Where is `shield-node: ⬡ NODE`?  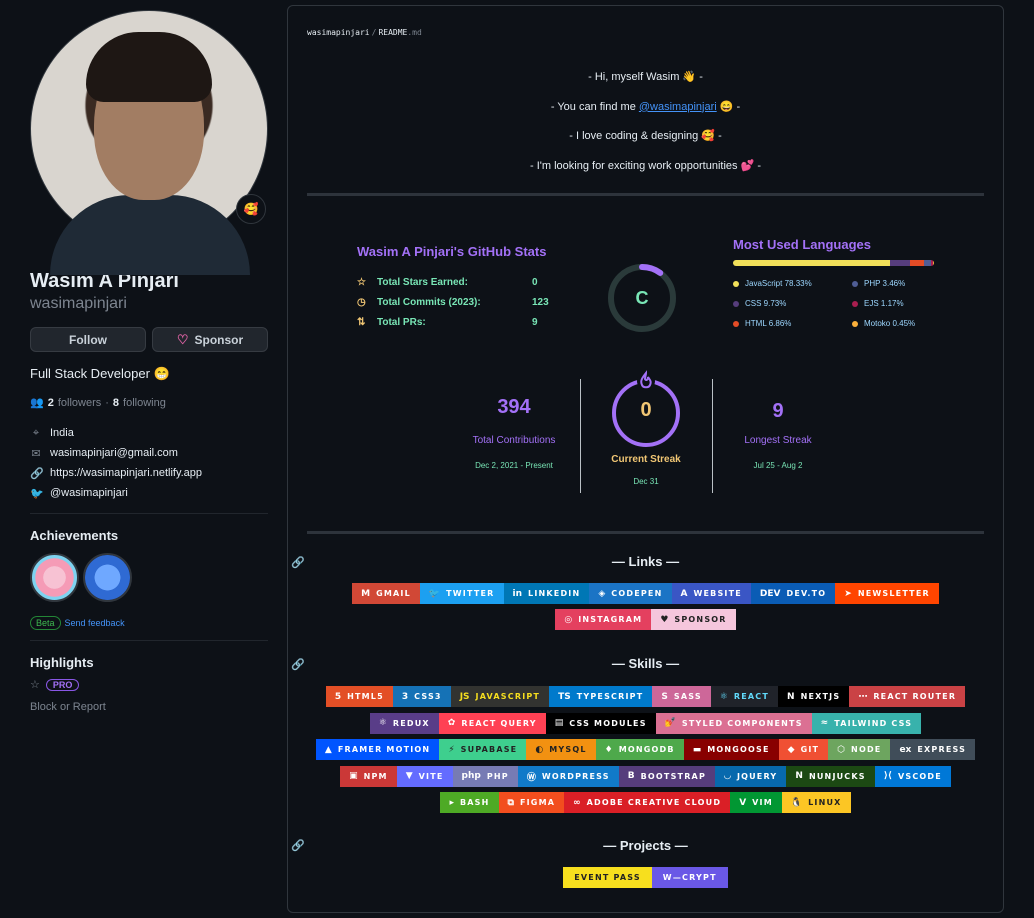
shield-node: ⬡ NODE is located at coordinates (859, 749).